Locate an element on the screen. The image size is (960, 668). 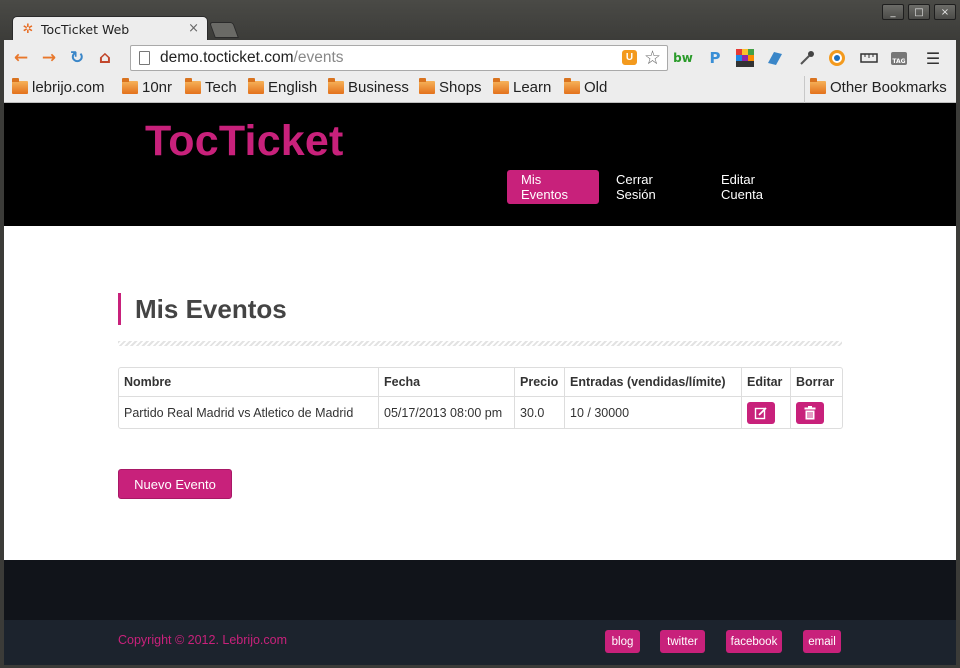
column-header-borrar: Borrar is located at coordinates (816, 382).